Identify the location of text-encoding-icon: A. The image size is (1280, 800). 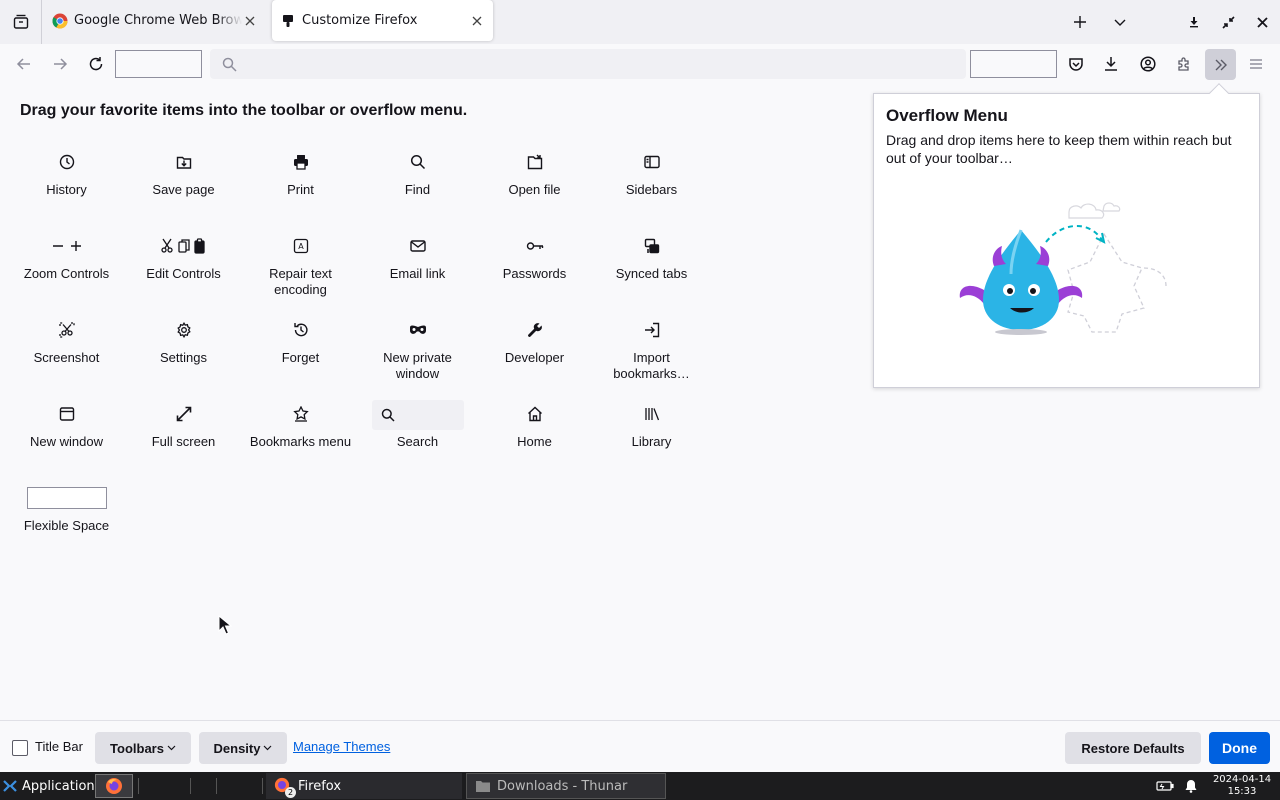
(300, 246).